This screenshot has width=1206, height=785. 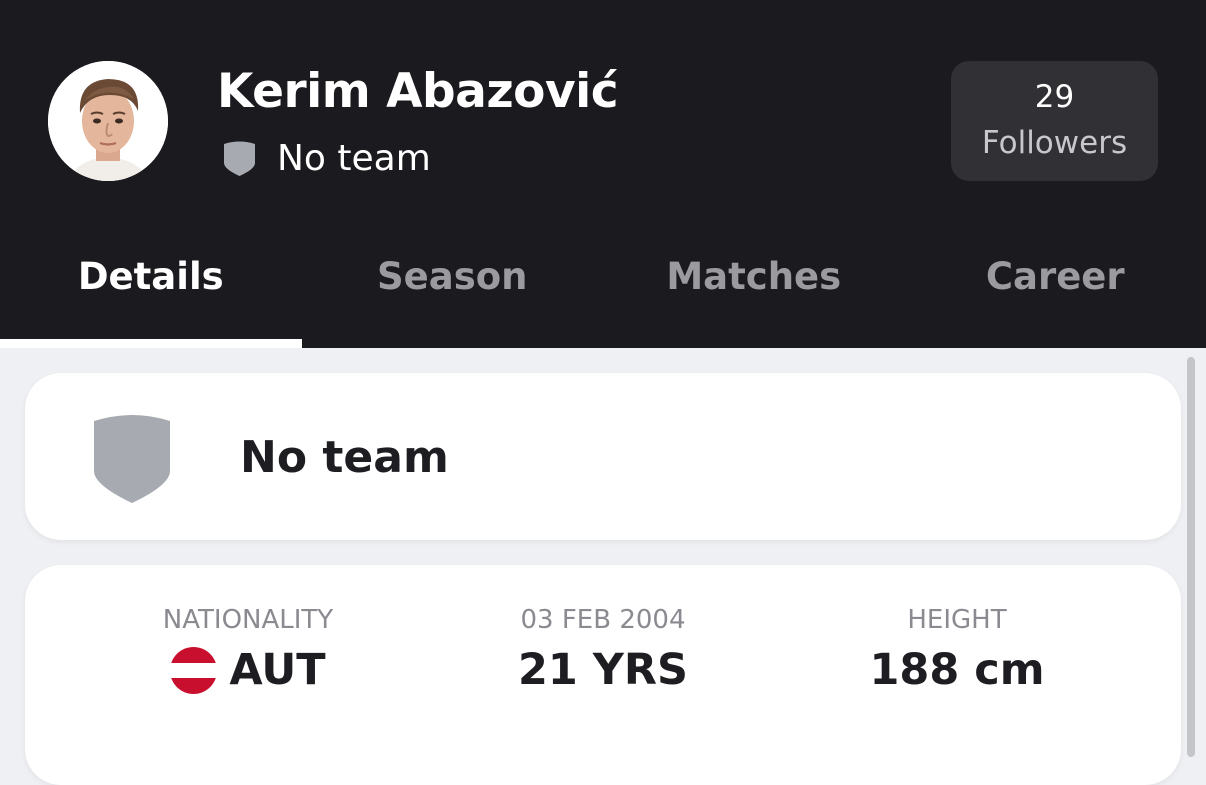 I want to click on profile-tabs: Details Season Matches Career, so click(x=603, y=294).